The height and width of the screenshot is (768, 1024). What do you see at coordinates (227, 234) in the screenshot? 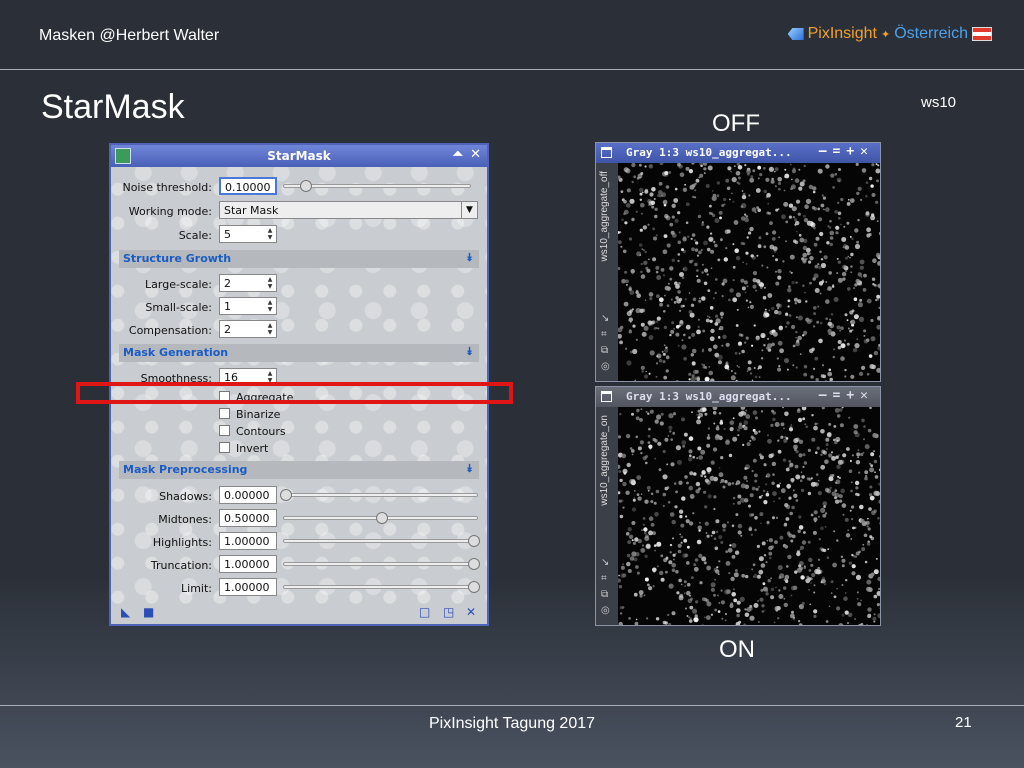
I see `scale-value: 5` at bounding box center [227, 234].